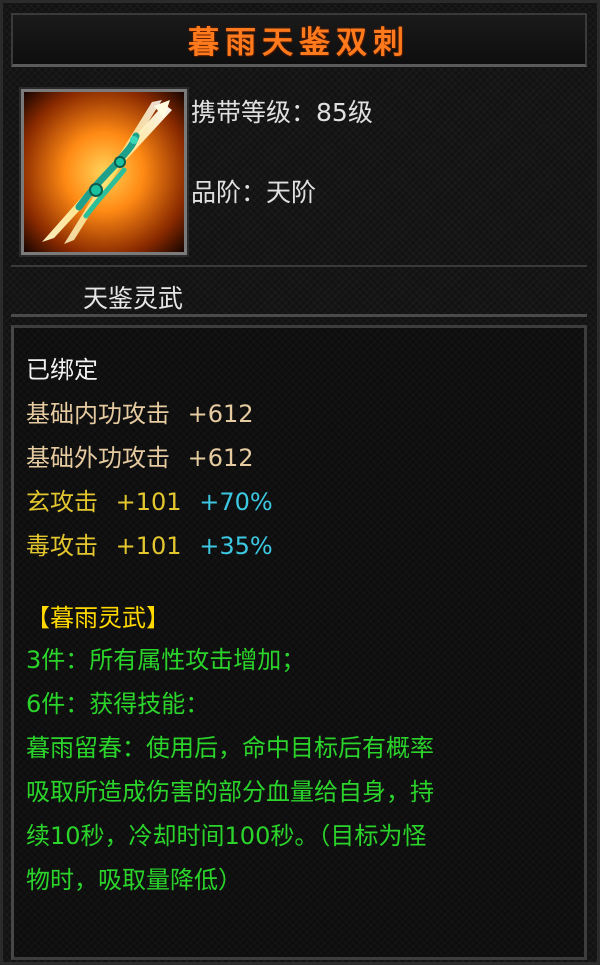 The width and height of the screenshot is (600, 965). I want to click on grade-value: 天阶, so click(291, 192).